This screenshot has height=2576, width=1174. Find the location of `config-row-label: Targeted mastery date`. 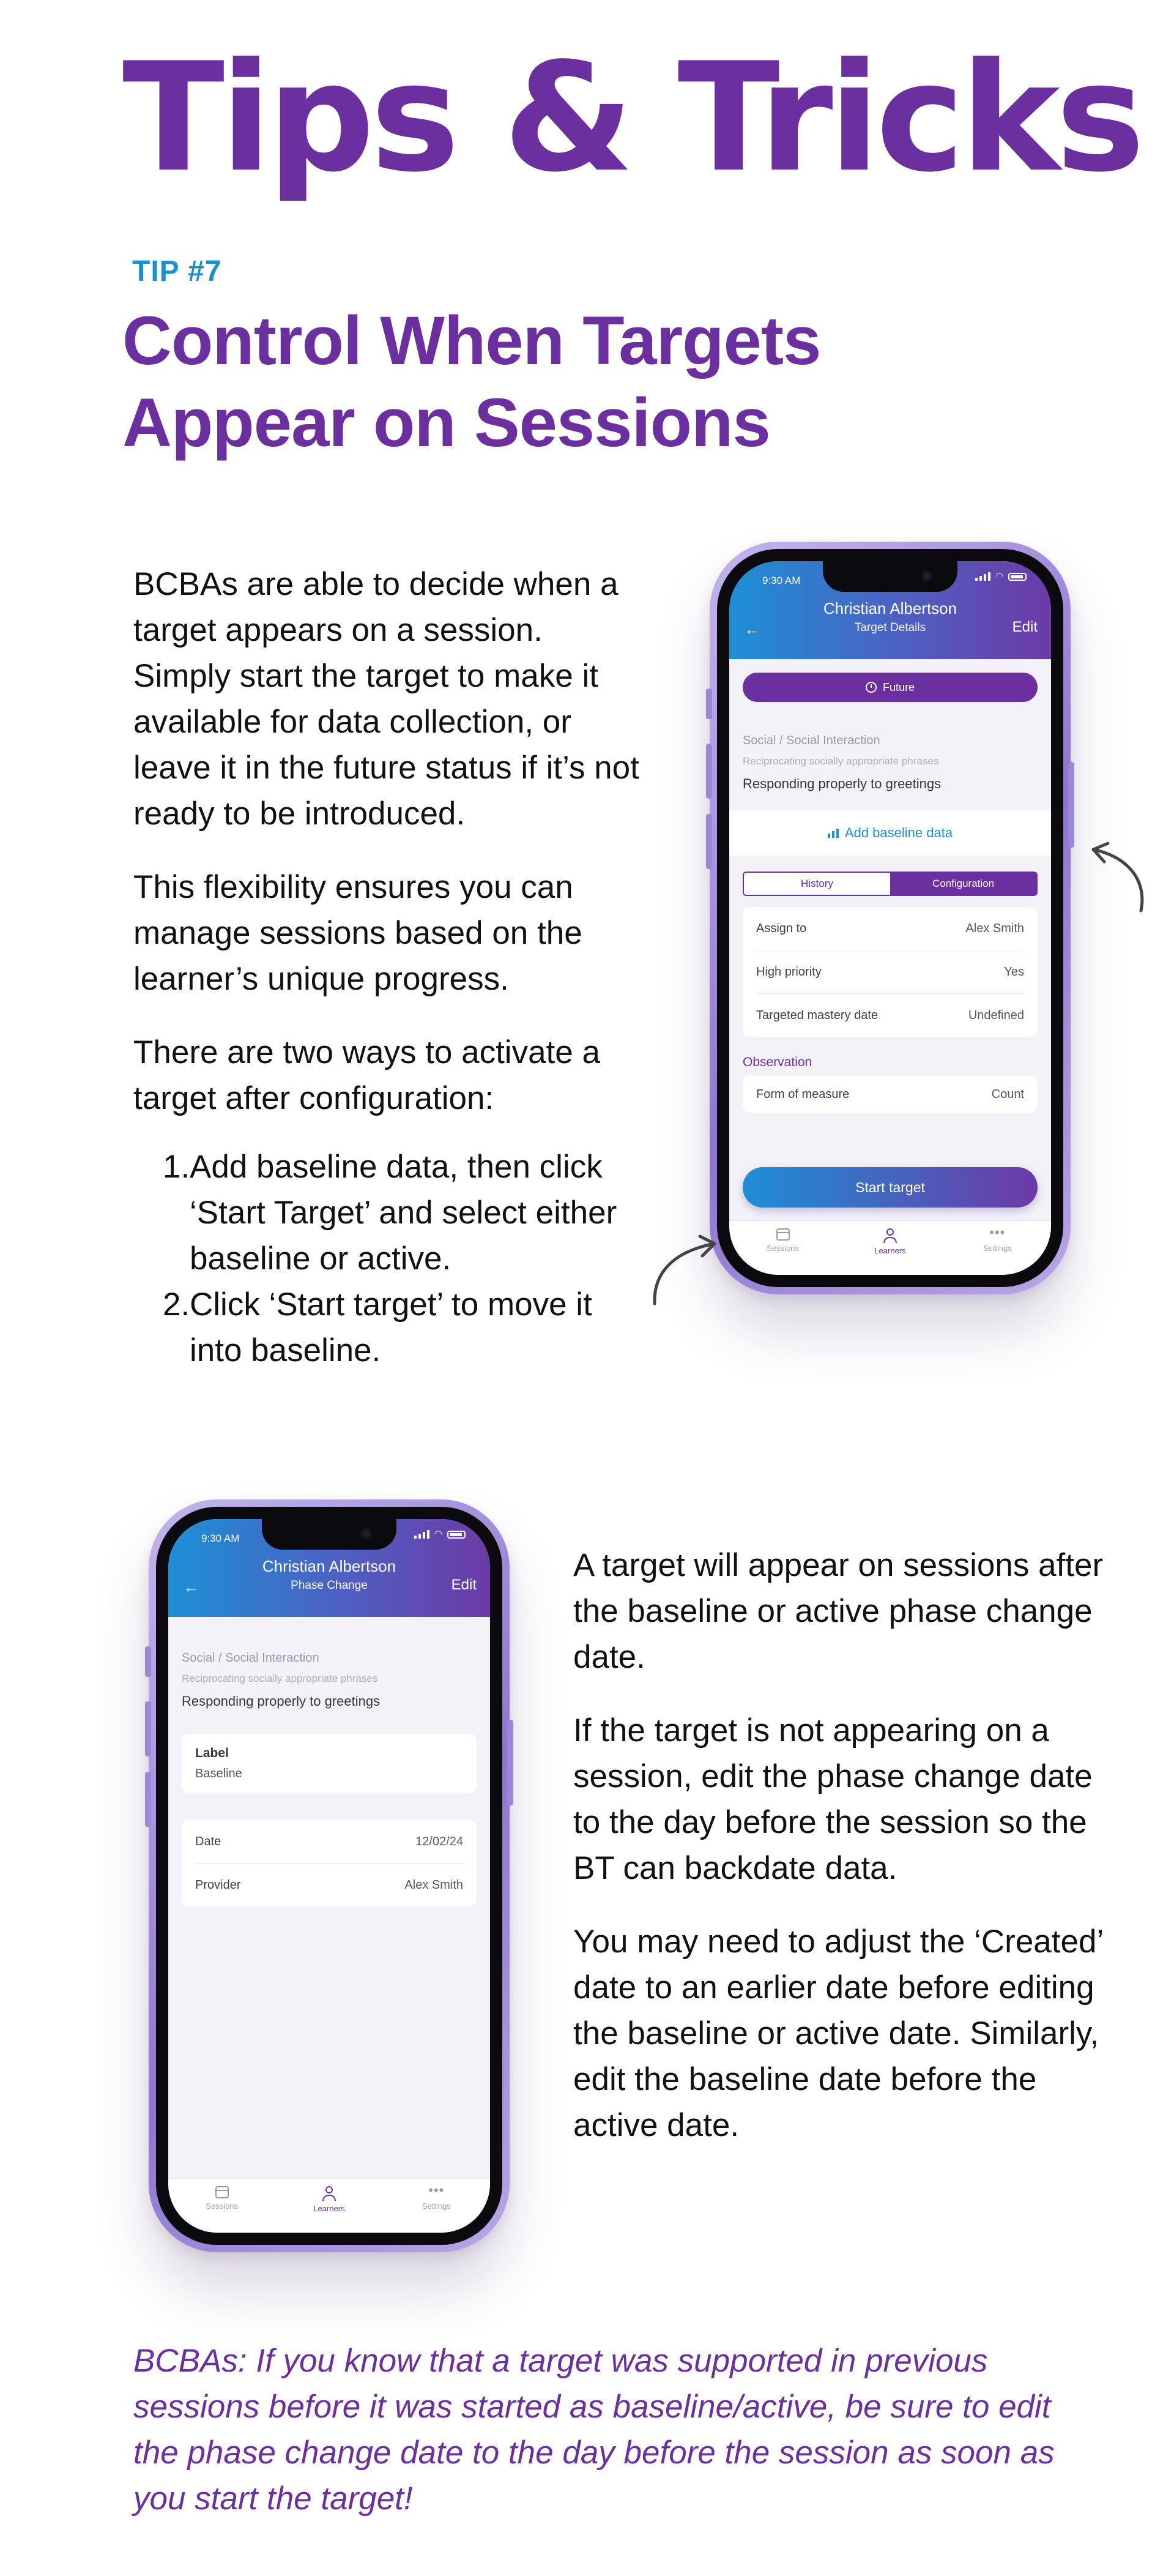

config-row-label: Targeted mastery date is located at coordinates (817, 1015).